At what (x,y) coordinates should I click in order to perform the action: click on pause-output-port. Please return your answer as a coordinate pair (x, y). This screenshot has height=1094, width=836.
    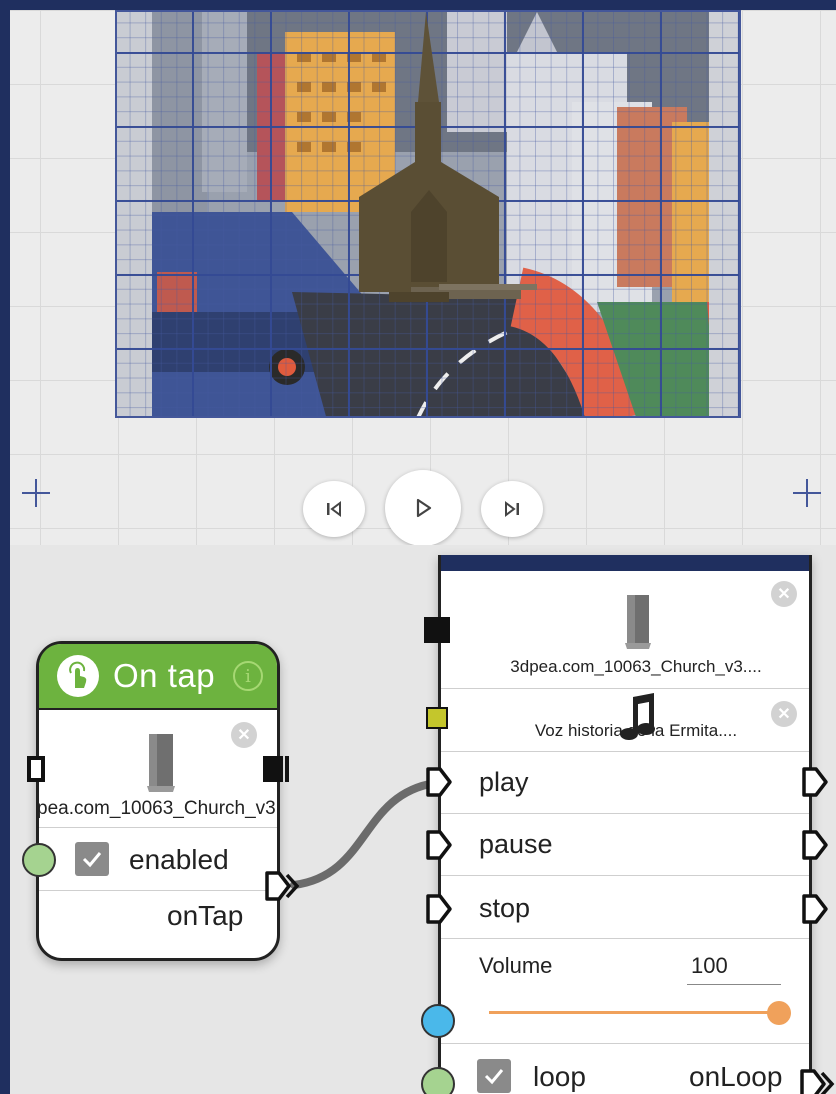
    Looking at the image, I should click on (816, 845).